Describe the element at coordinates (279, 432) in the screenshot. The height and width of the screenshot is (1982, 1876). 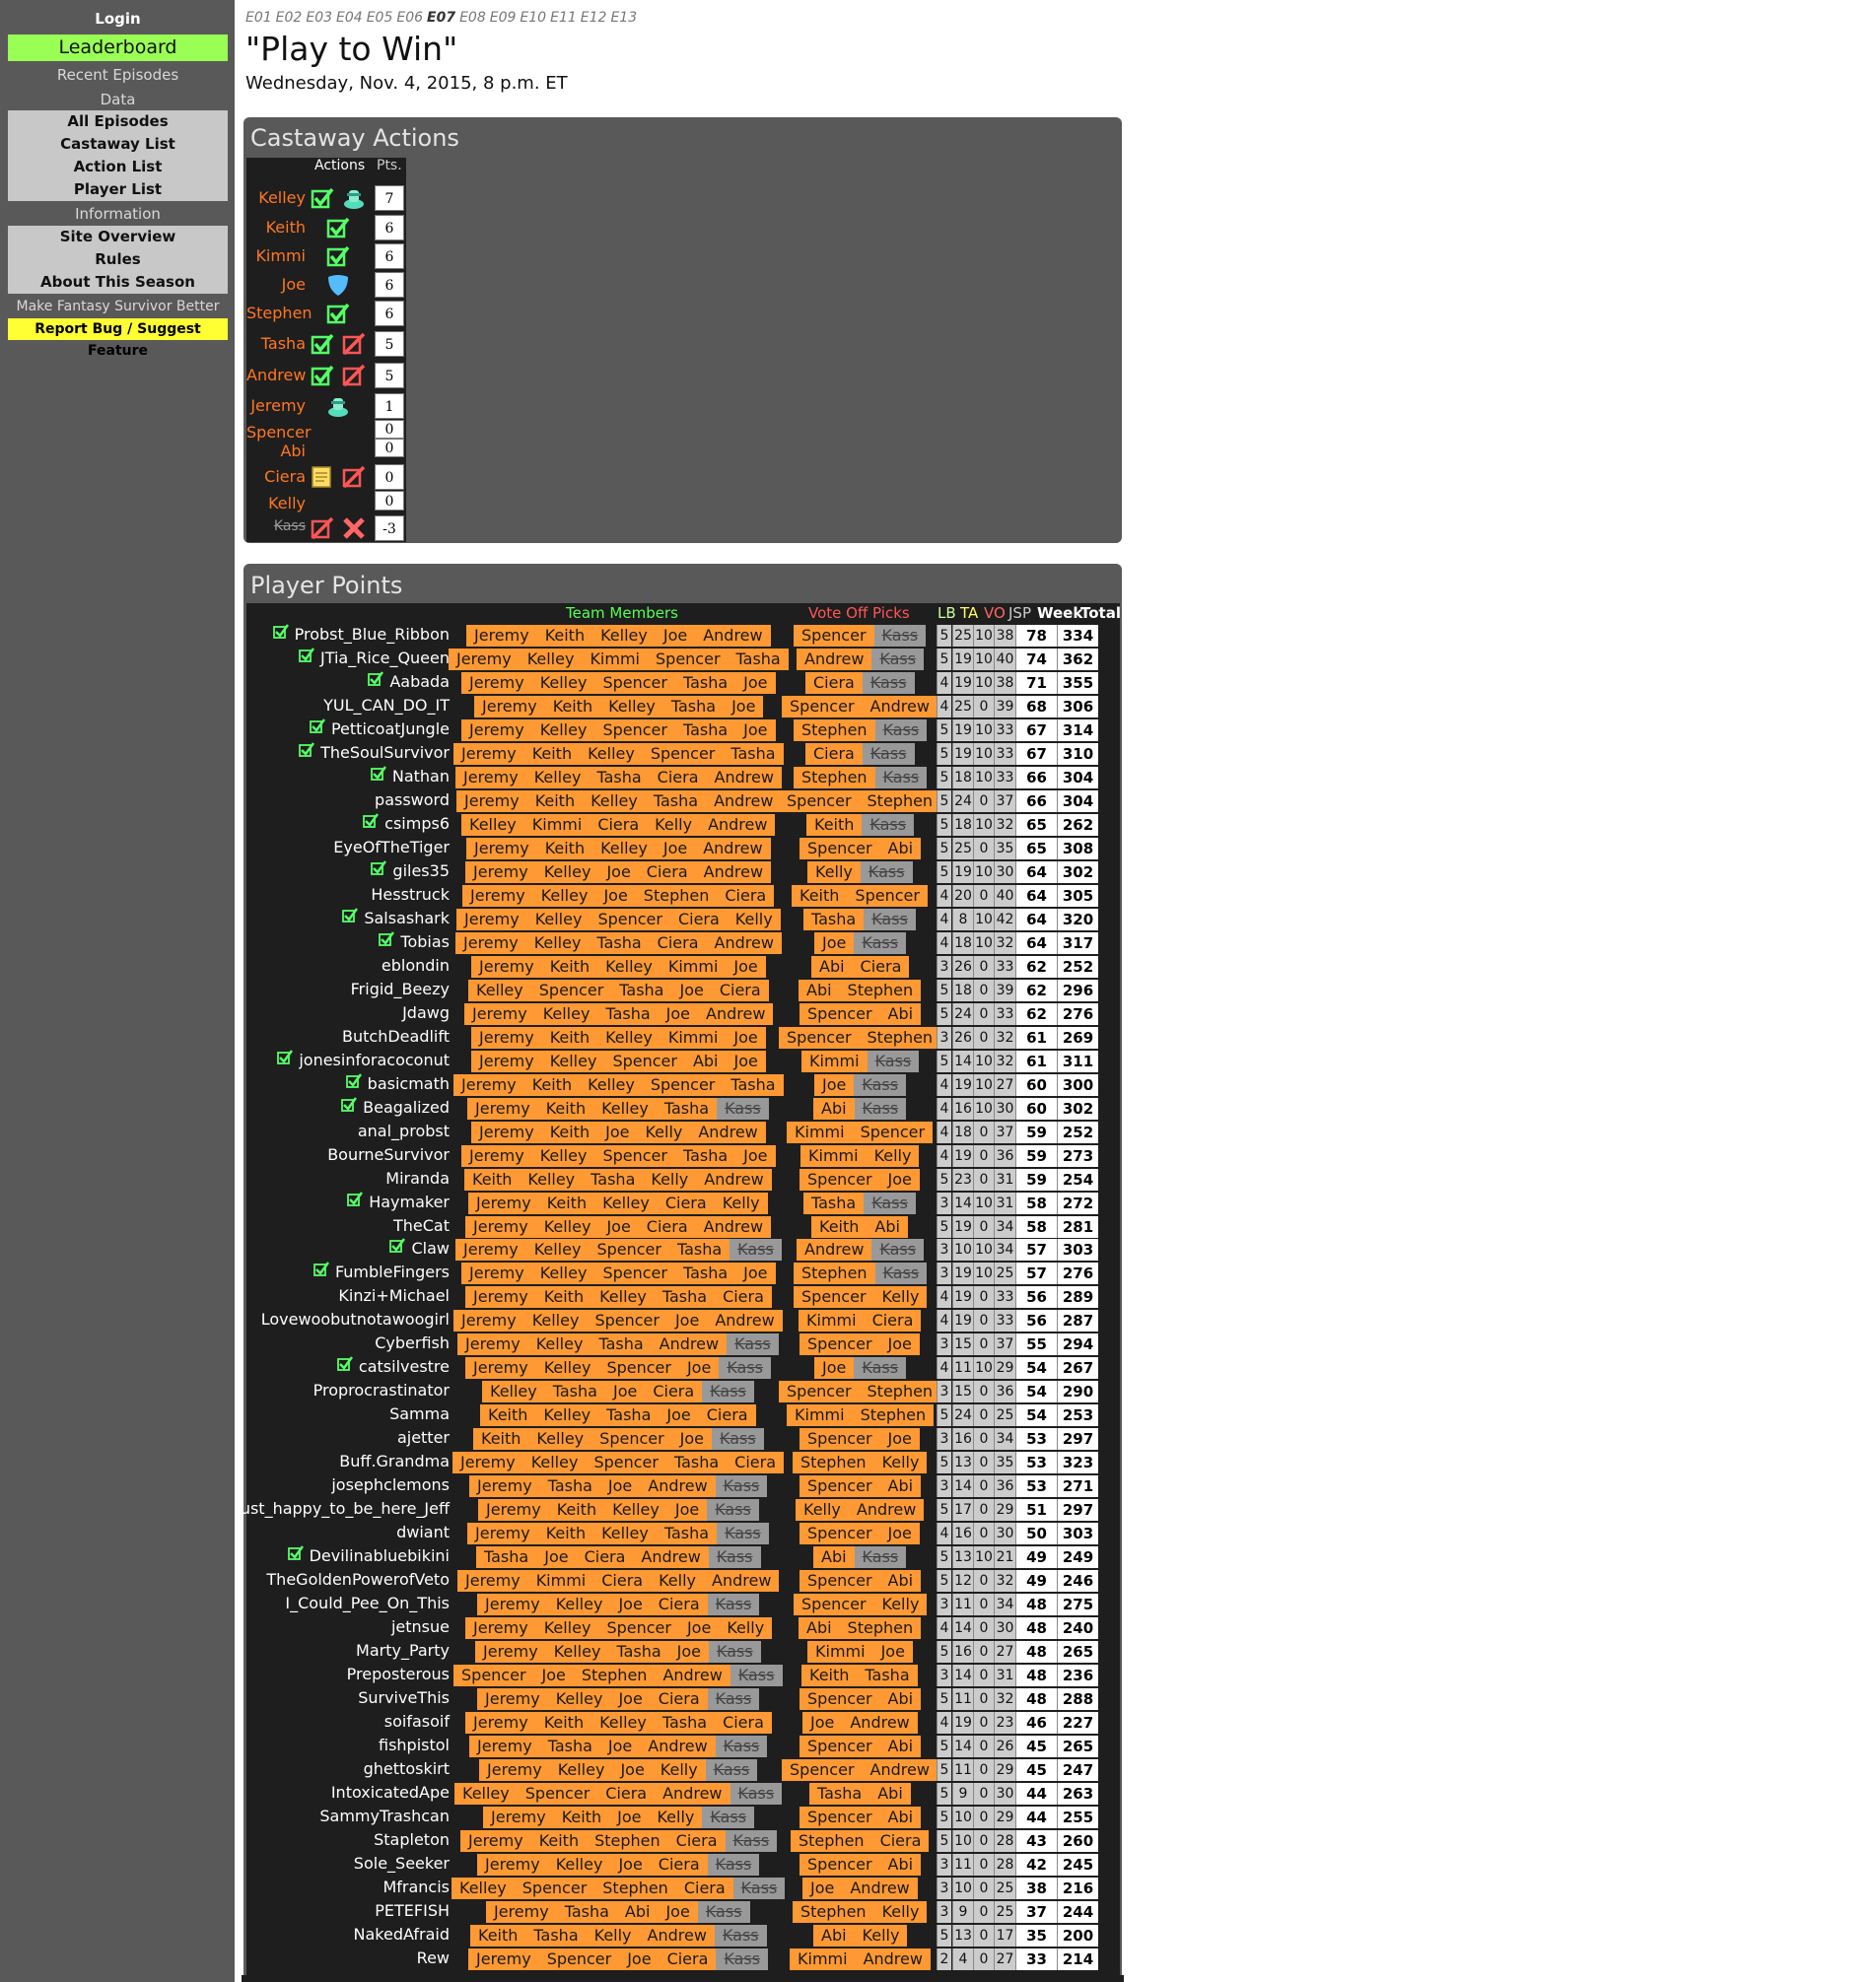
I see `castaway-name: Spencer` at that location.